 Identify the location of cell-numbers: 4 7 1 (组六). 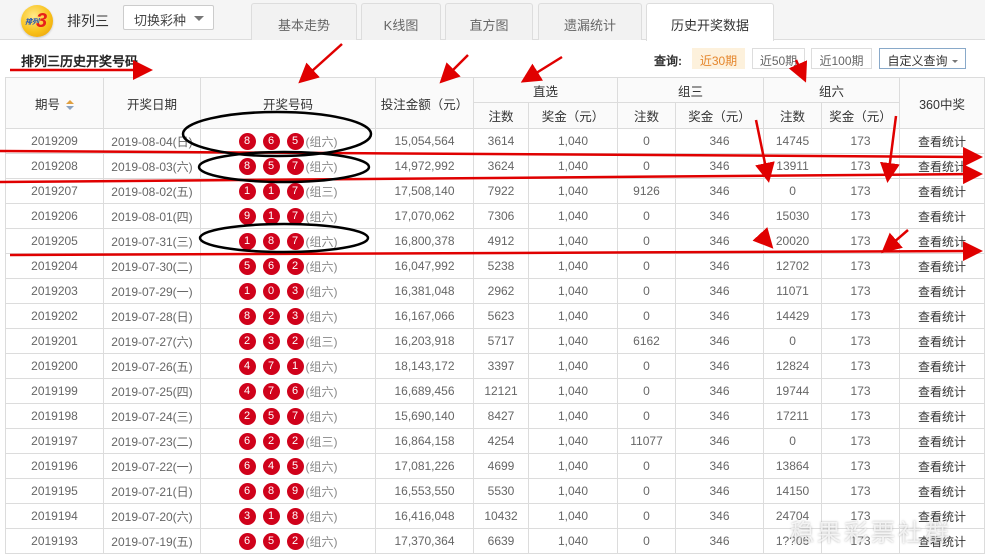
(288, 366).